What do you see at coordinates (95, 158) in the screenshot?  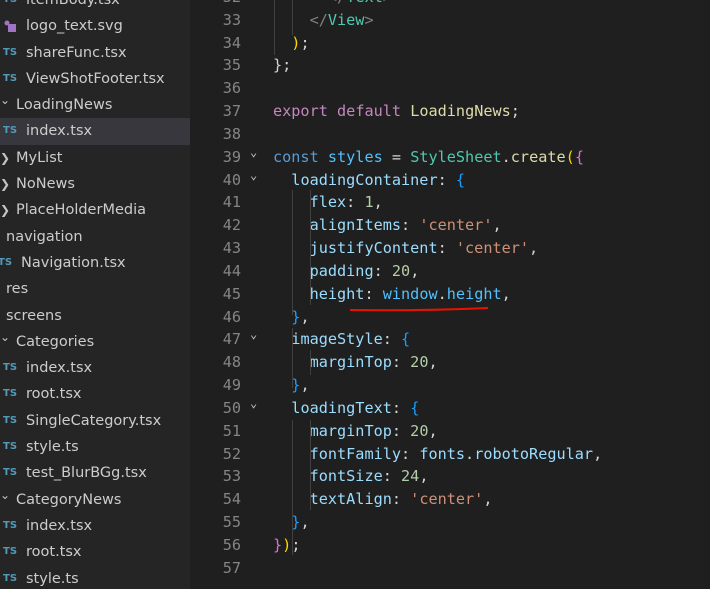 I see `tree-item: ❯ MyList` at bounding box center [95, 158].